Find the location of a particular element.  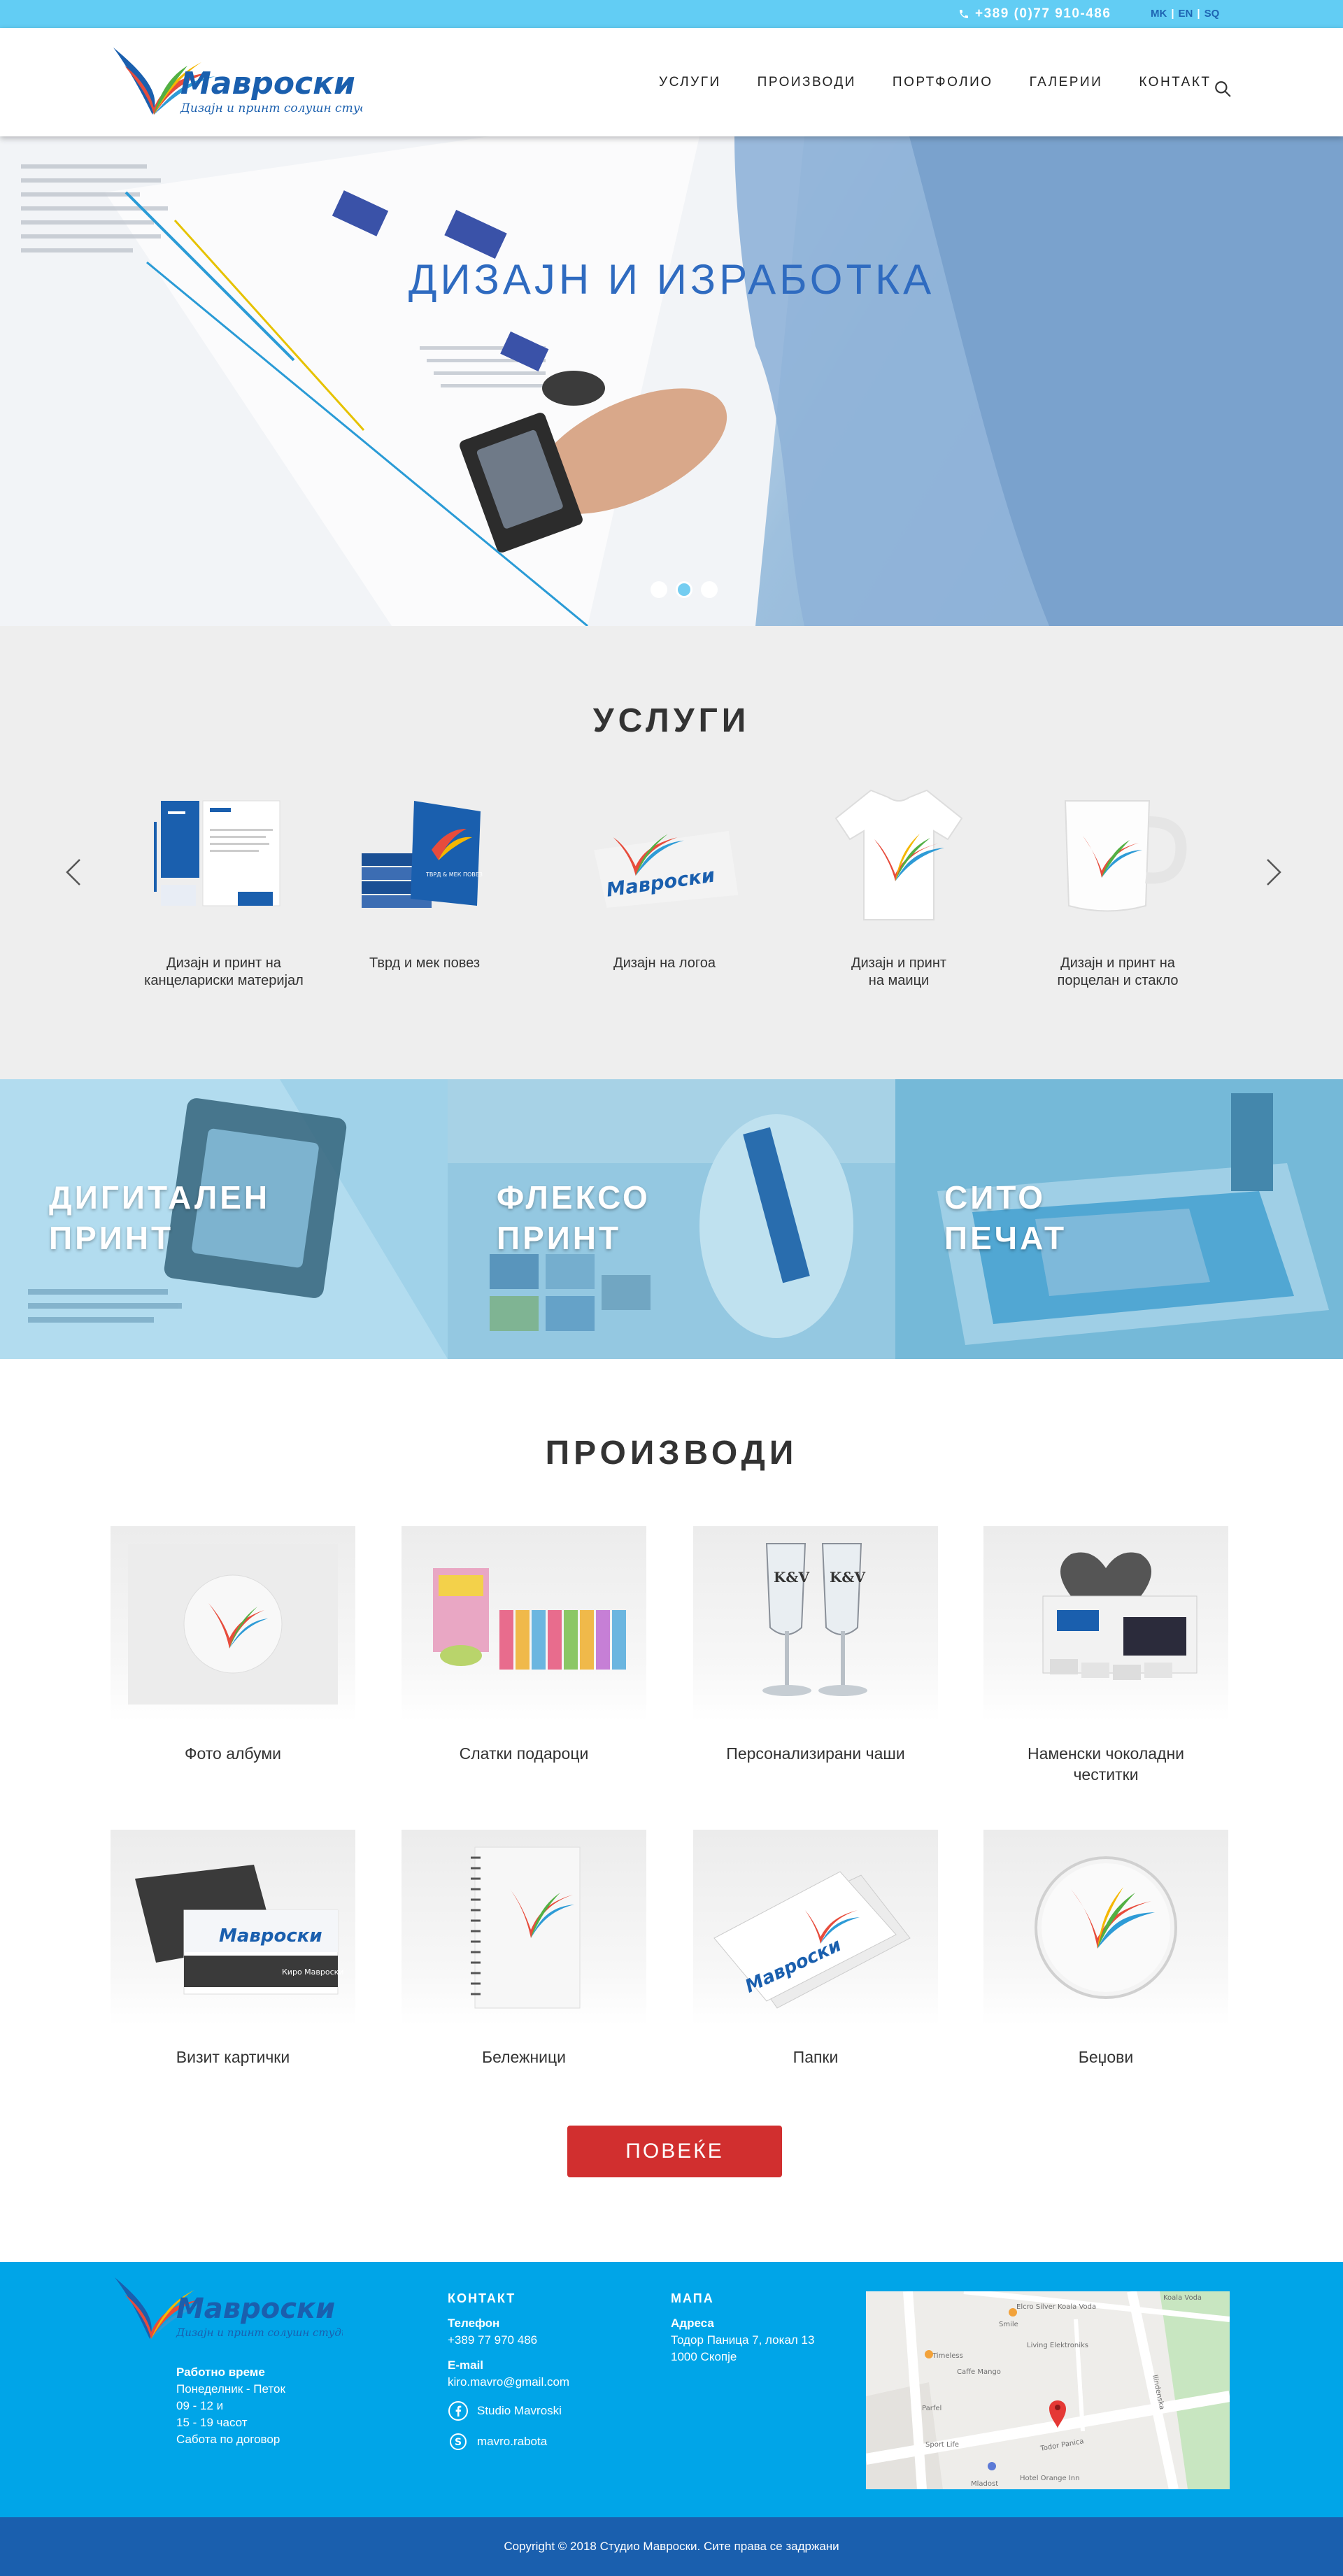

service-item: Мавроски Дизајн на логоа is located at coordinates (664, 877).